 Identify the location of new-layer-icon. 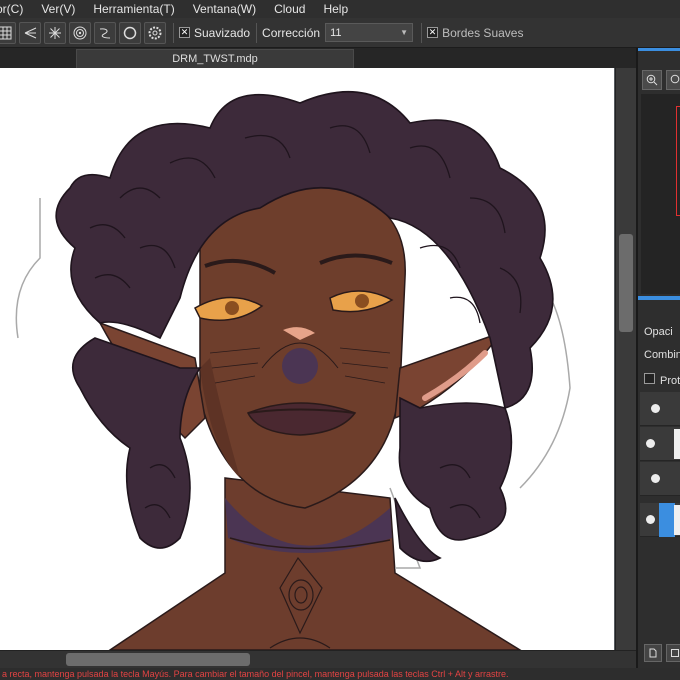
(653, 653).